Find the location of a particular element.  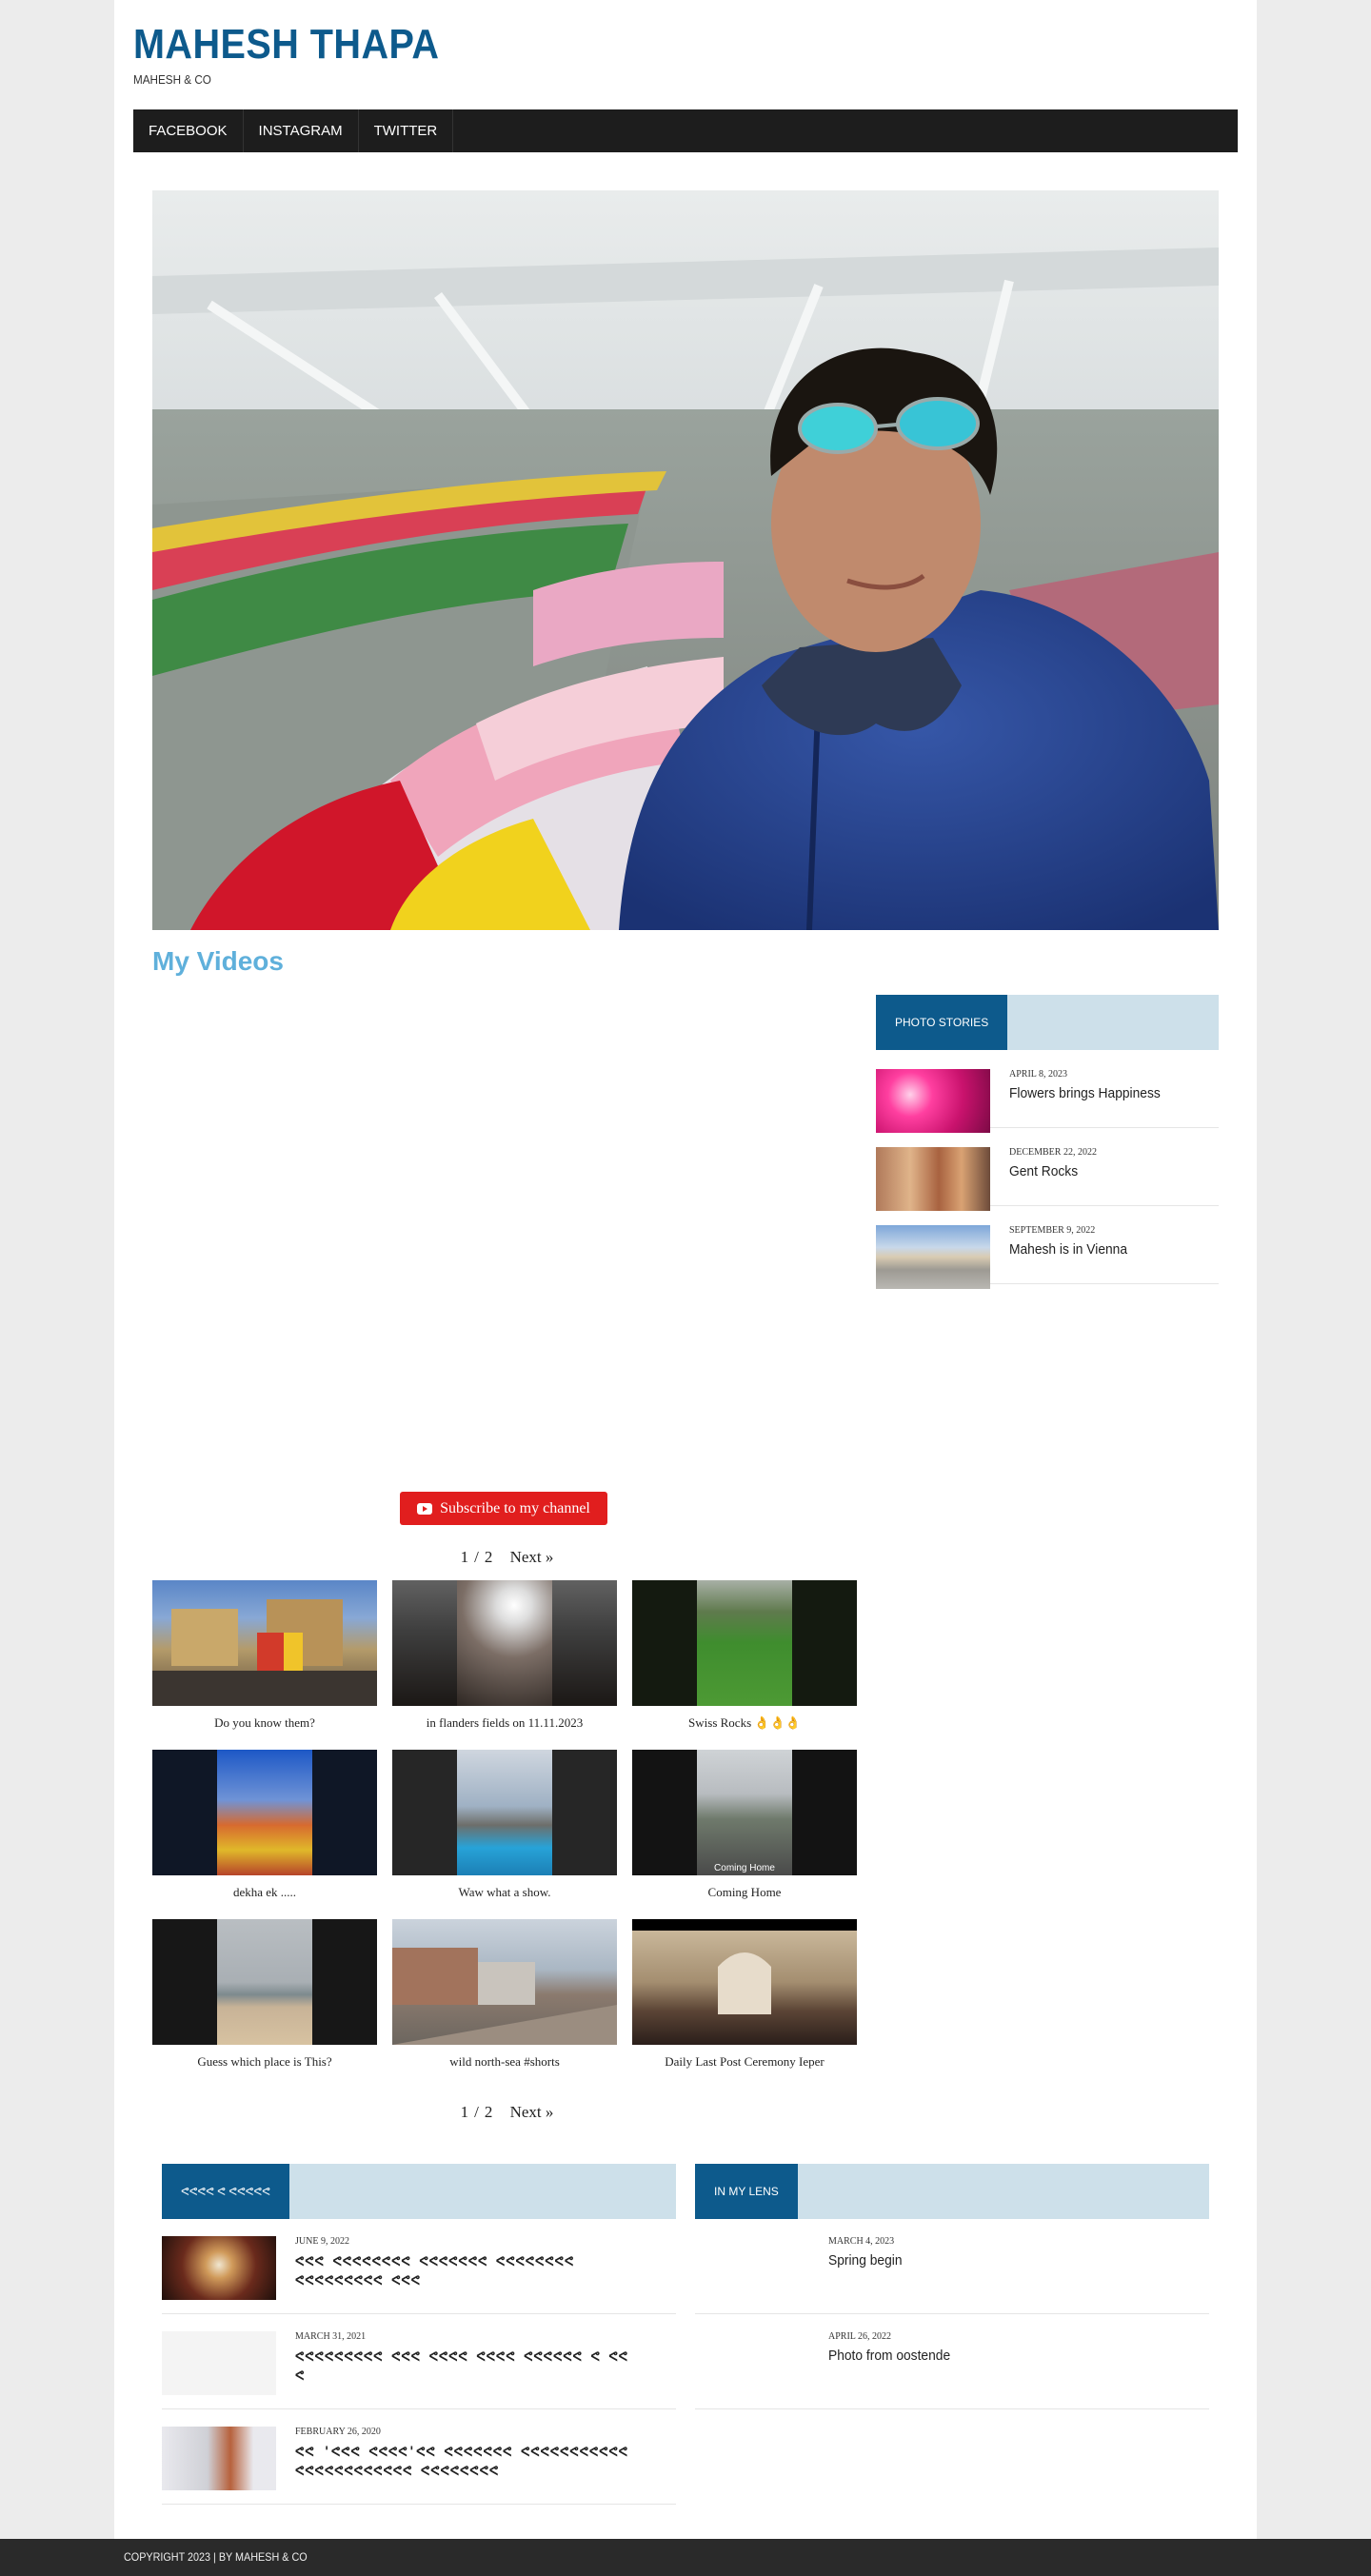

videos-section-title: My Videos is located at coordinates (218, 961).